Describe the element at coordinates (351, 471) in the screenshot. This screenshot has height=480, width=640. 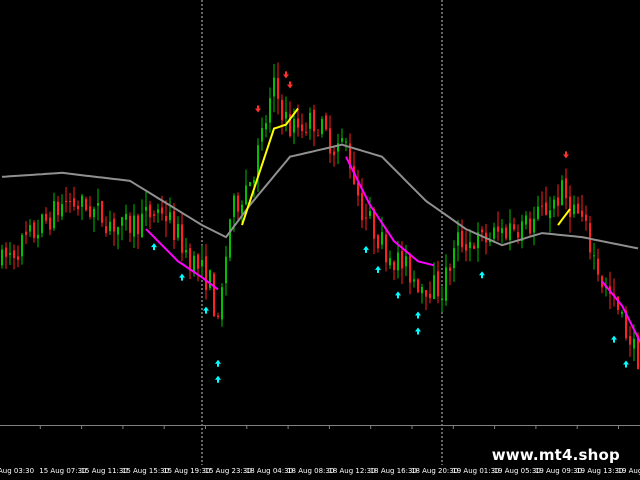
I see `time-axis-tick-label: 18 Aug 12:30` at that location.